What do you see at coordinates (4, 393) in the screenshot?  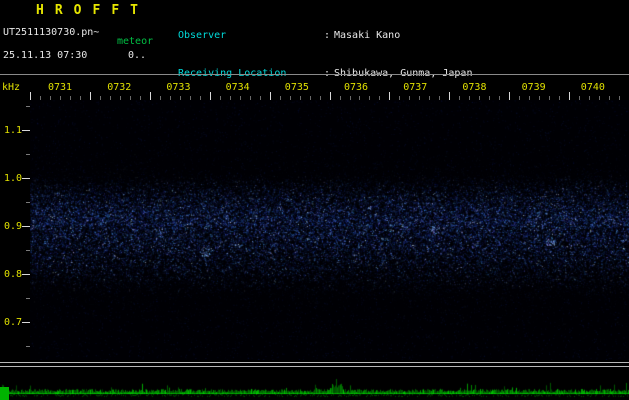 I see `level-marker-block` at bounding box center [4, 393].